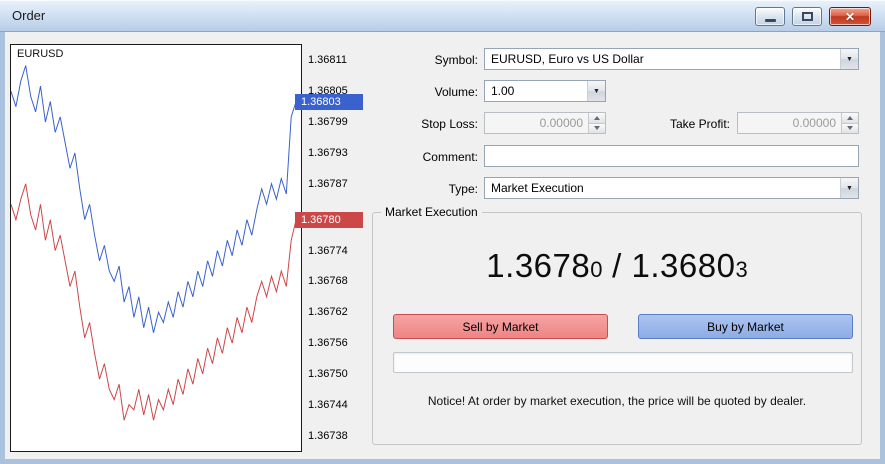 The image size is (885, 464). Describe the element at coordinates (503, 91) in the screenshot. I see `volume-select-value: 1.00` at that location.